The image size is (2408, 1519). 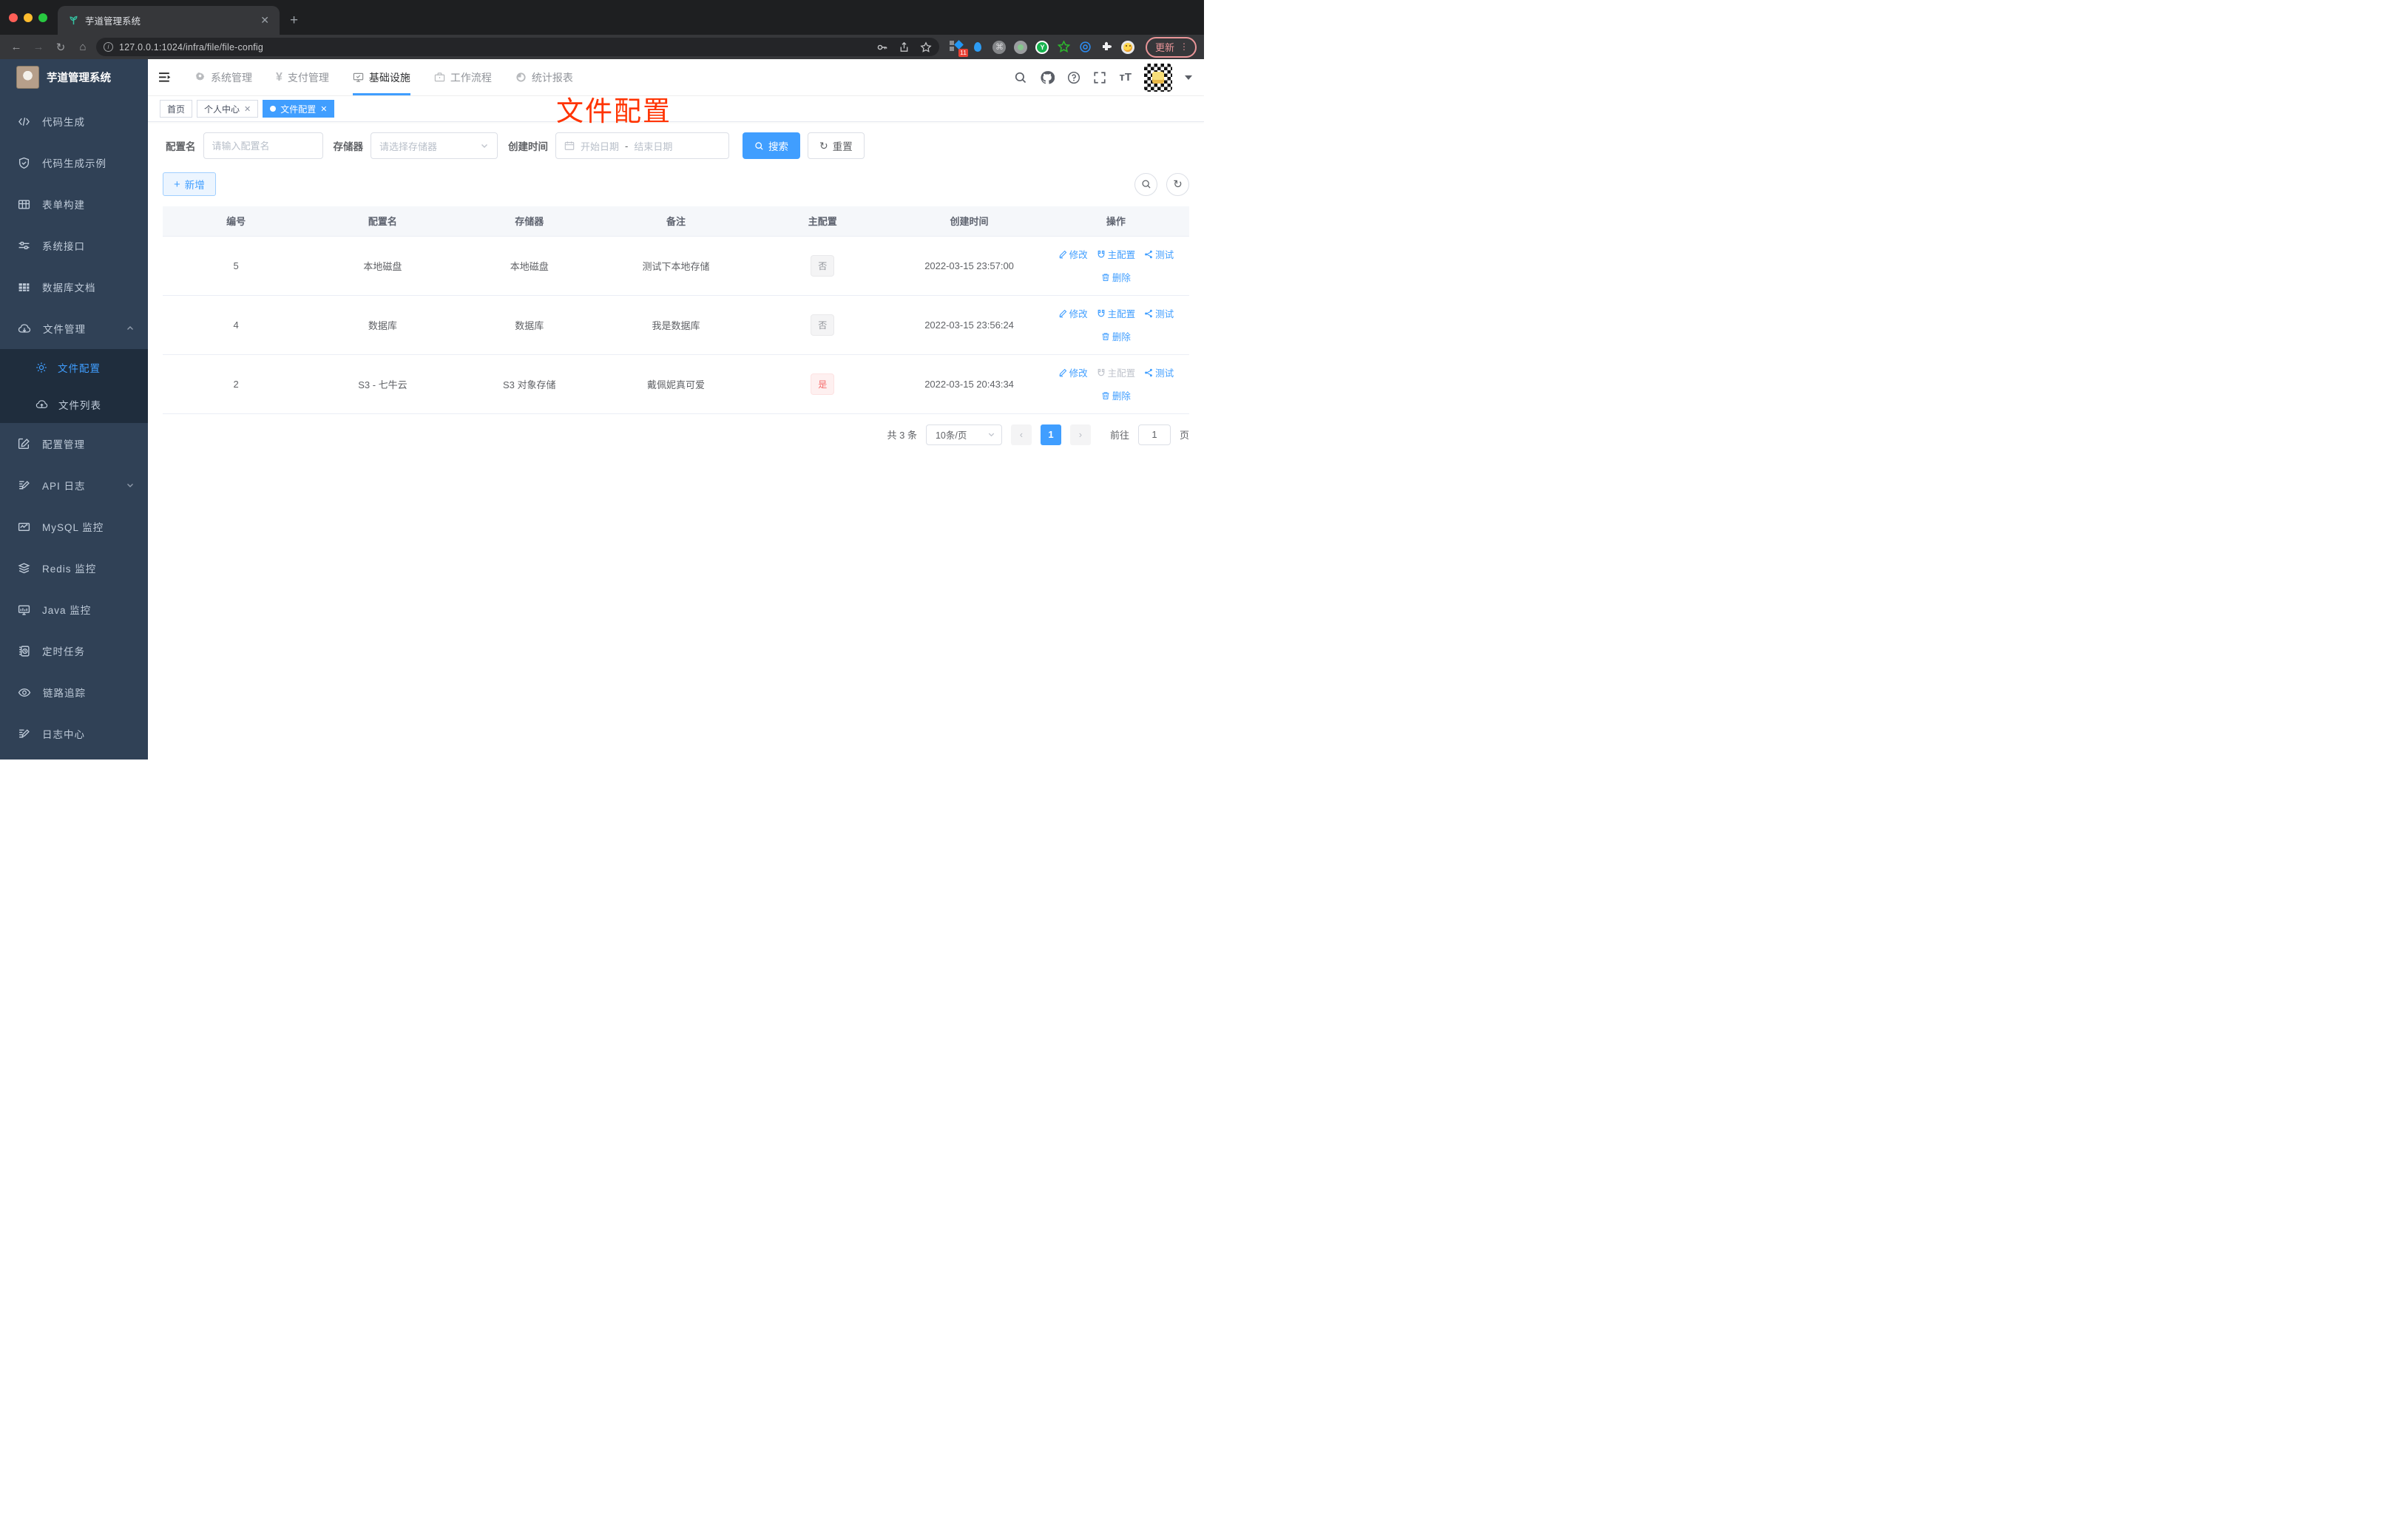 I want to click on password-key-icon, so click(x=882, y=47).